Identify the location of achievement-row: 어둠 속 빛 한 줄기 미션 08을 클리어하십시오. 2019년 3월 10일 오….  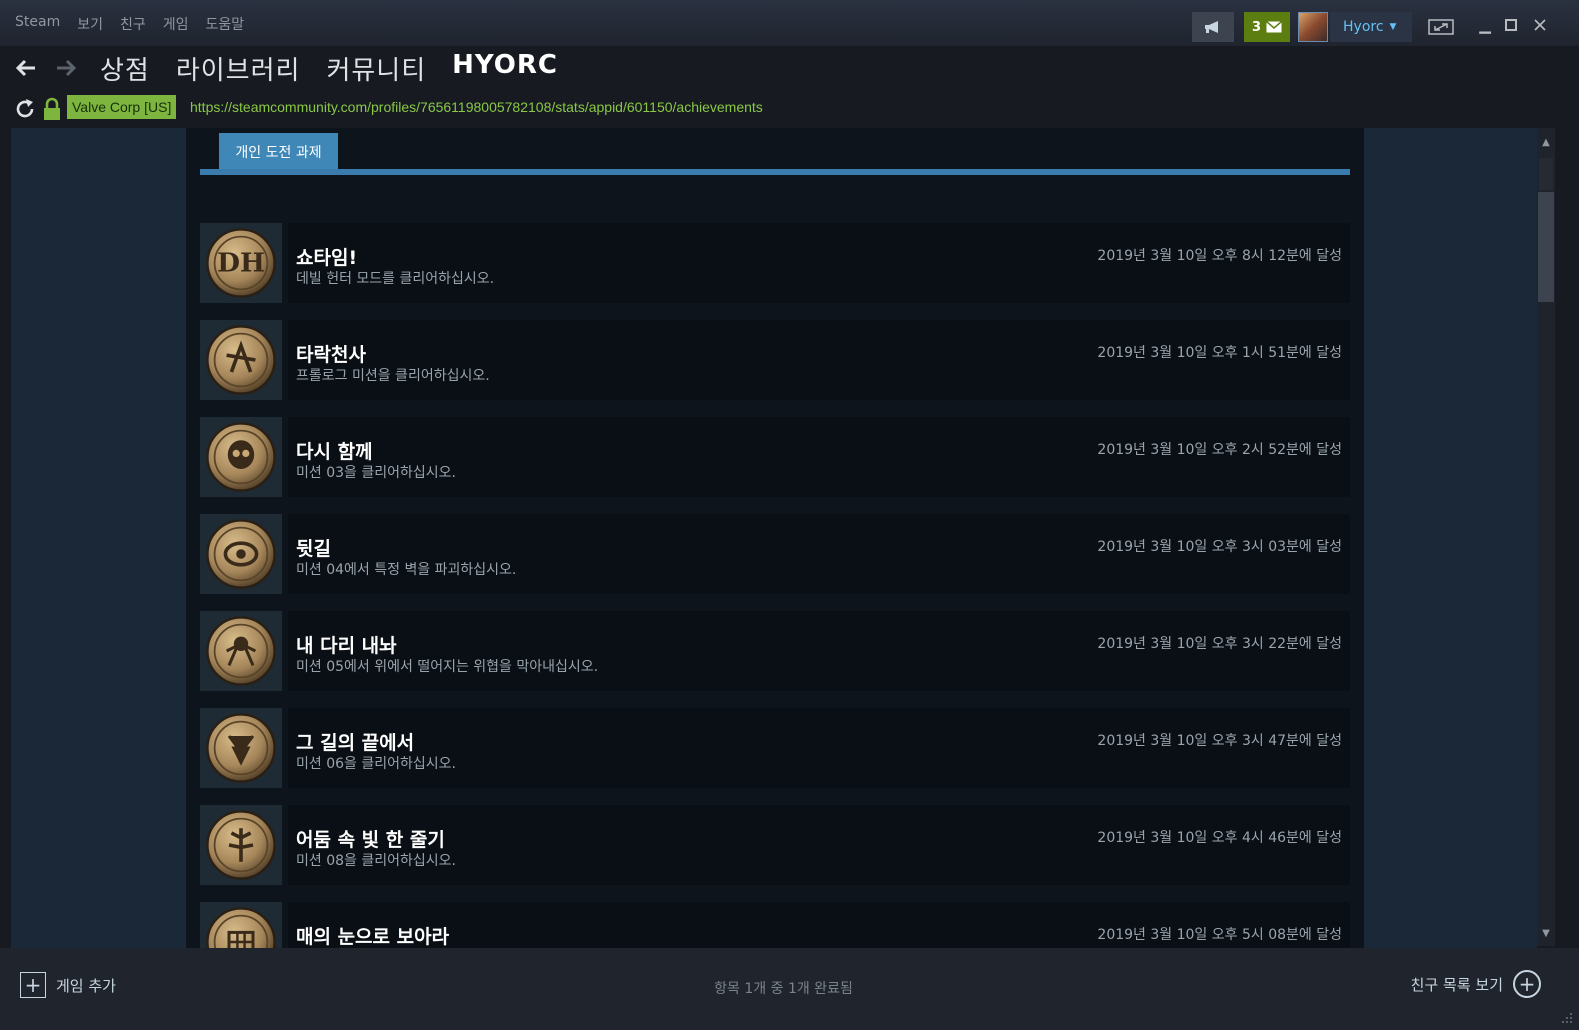
(775, 845).